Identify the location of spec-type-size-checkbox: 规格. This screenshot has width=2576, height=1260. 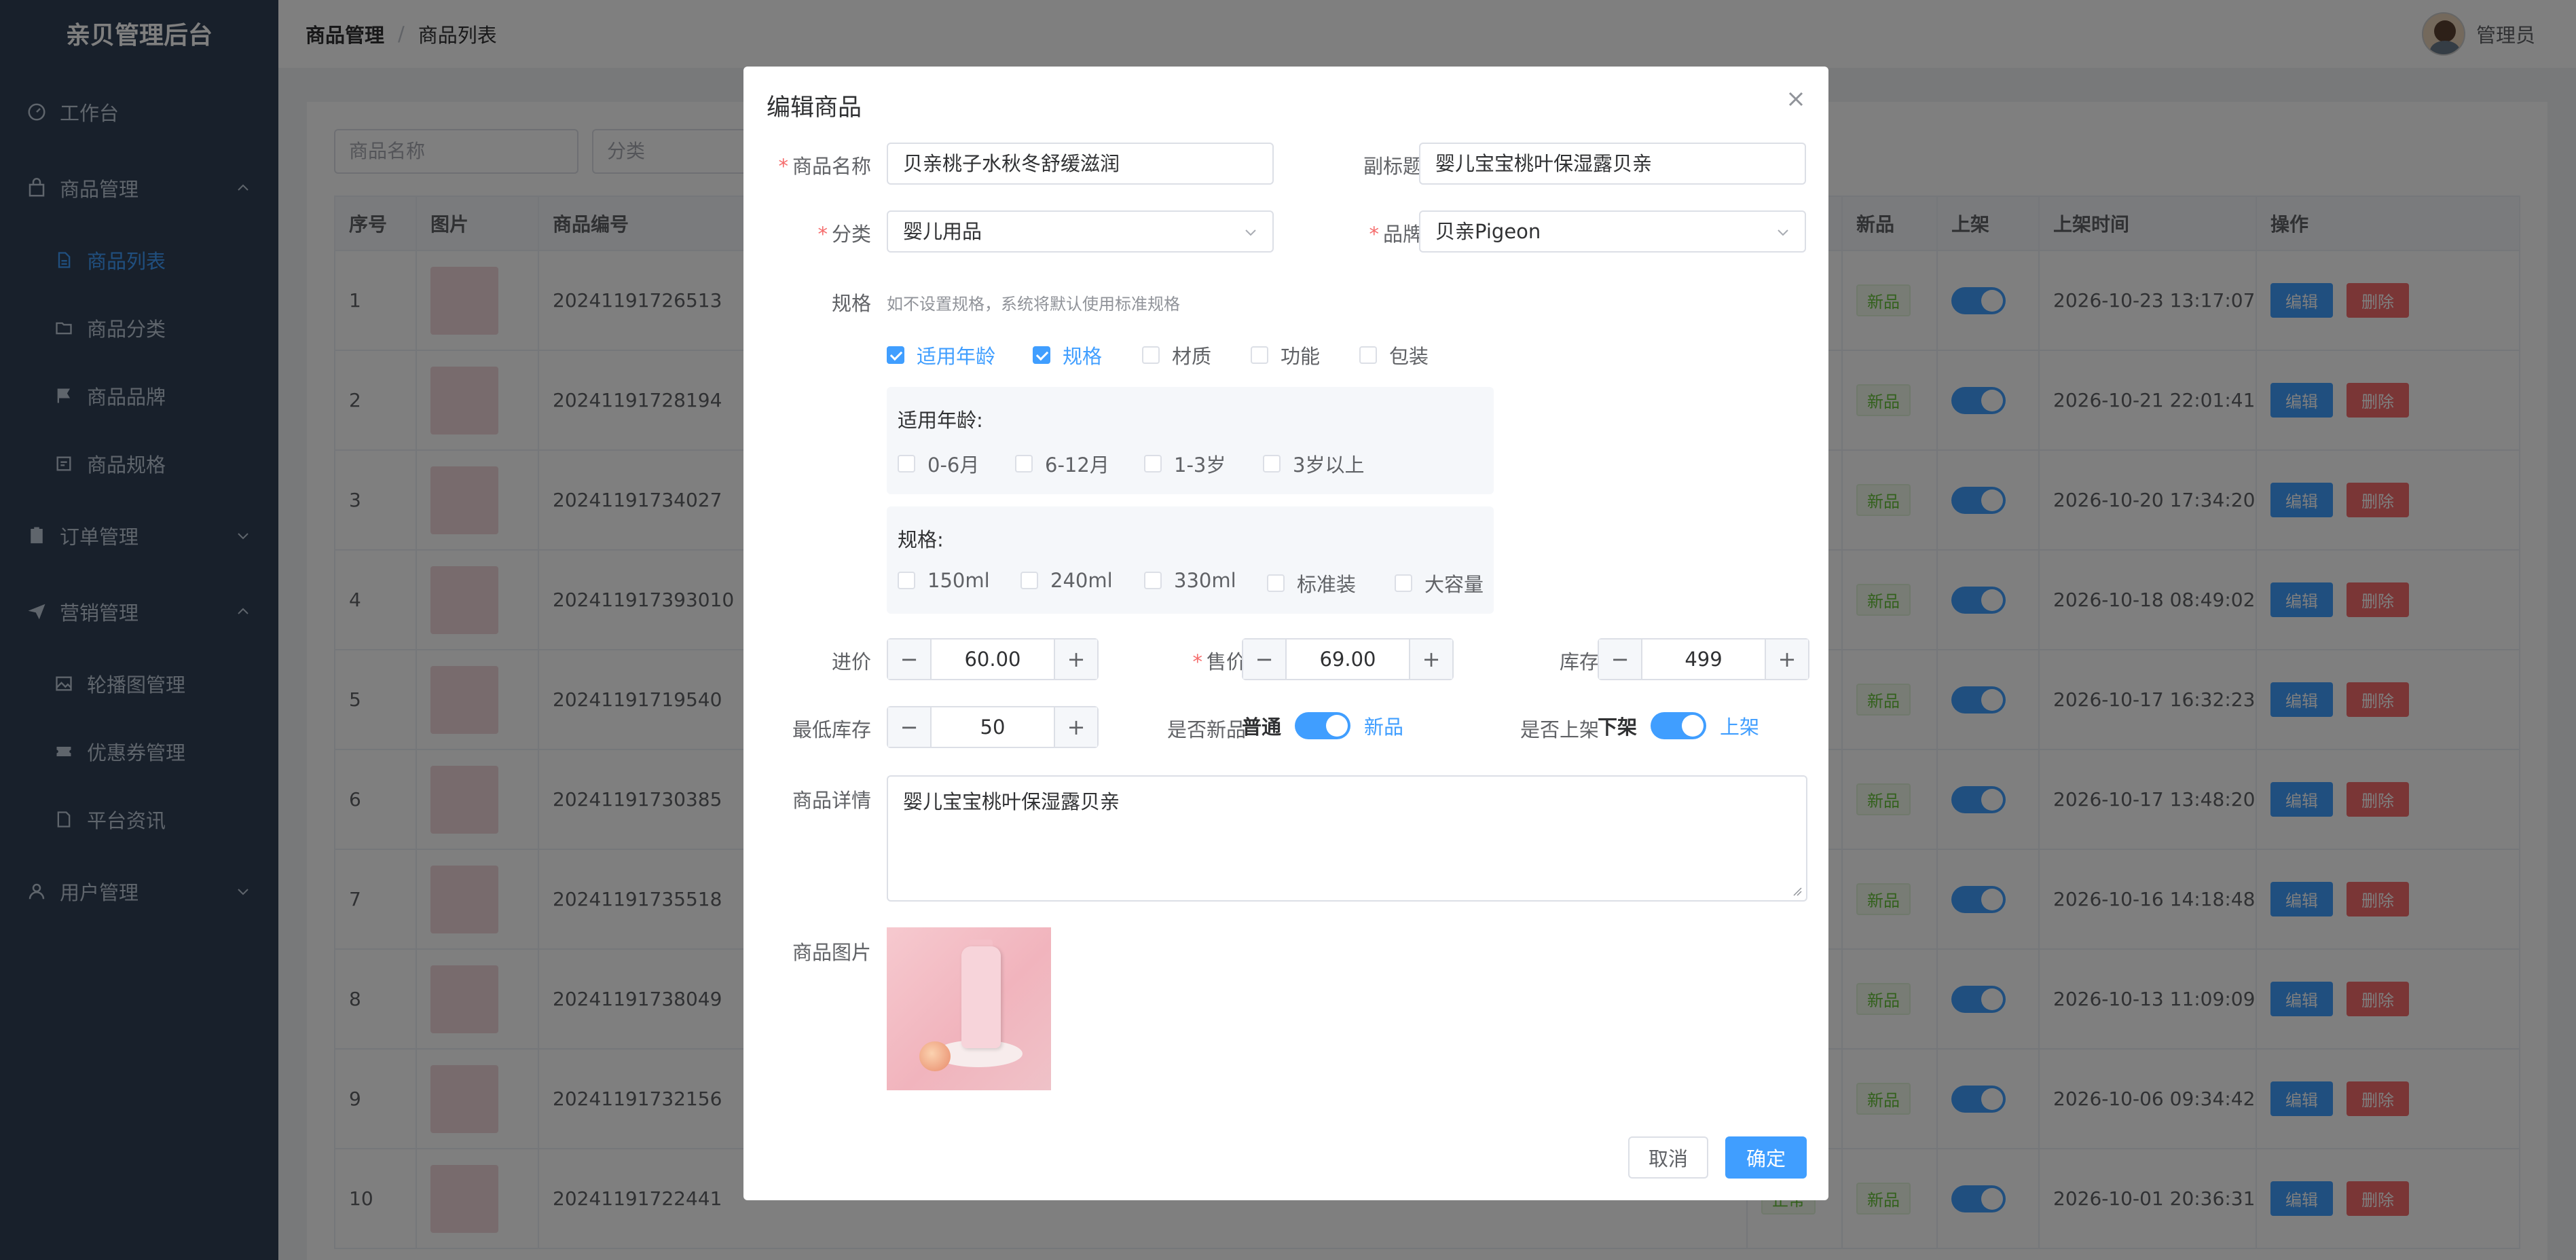
(1067, 355).